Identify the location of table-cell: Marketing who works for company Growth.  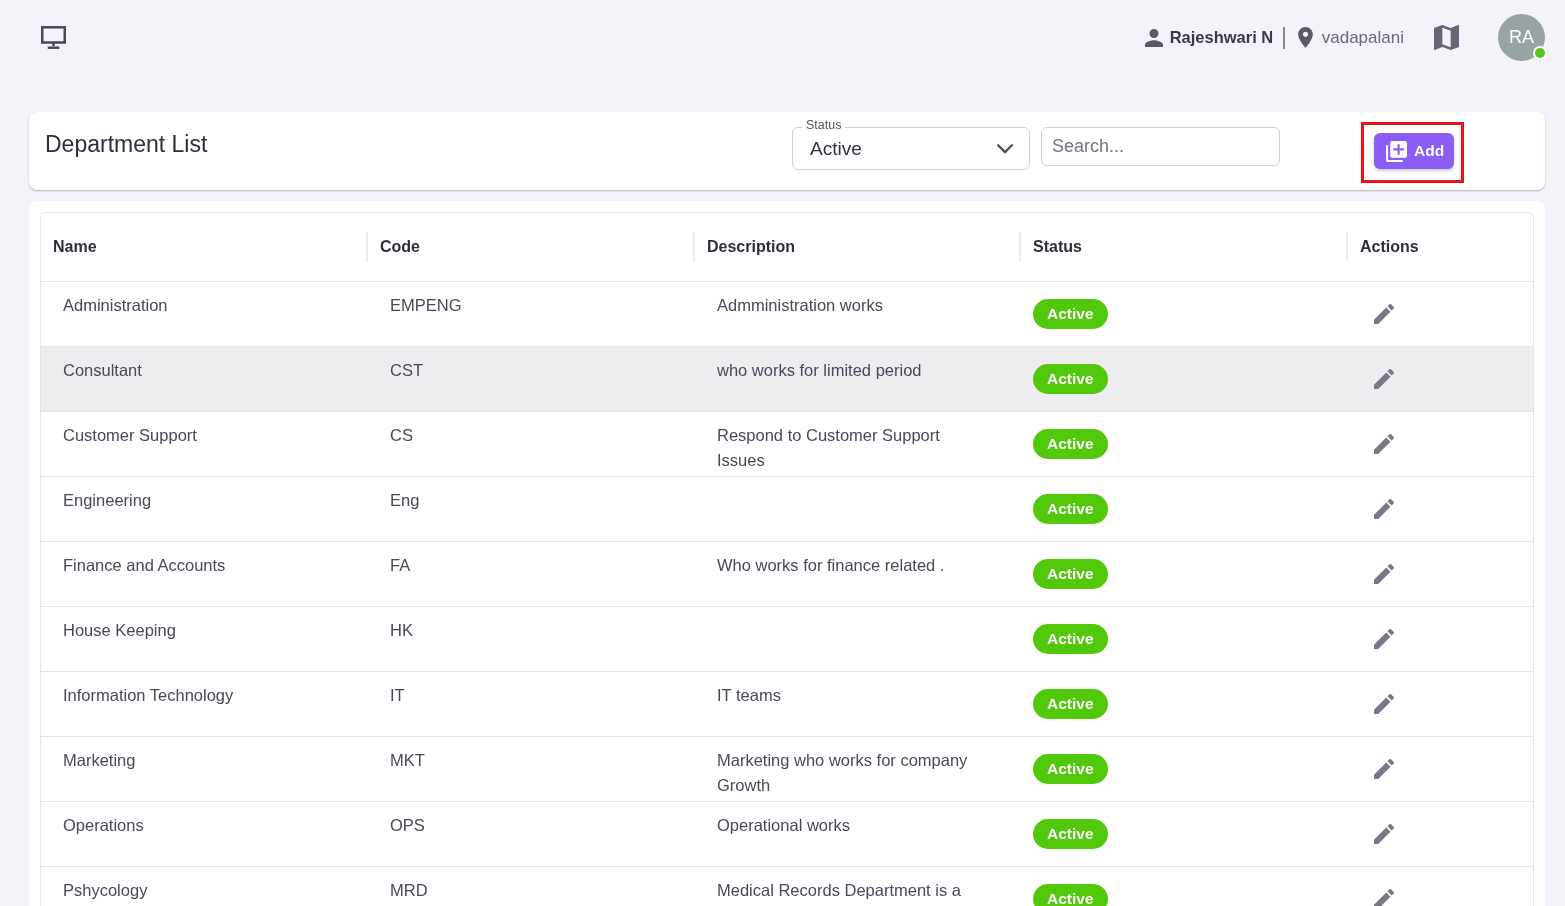
(842, 772).